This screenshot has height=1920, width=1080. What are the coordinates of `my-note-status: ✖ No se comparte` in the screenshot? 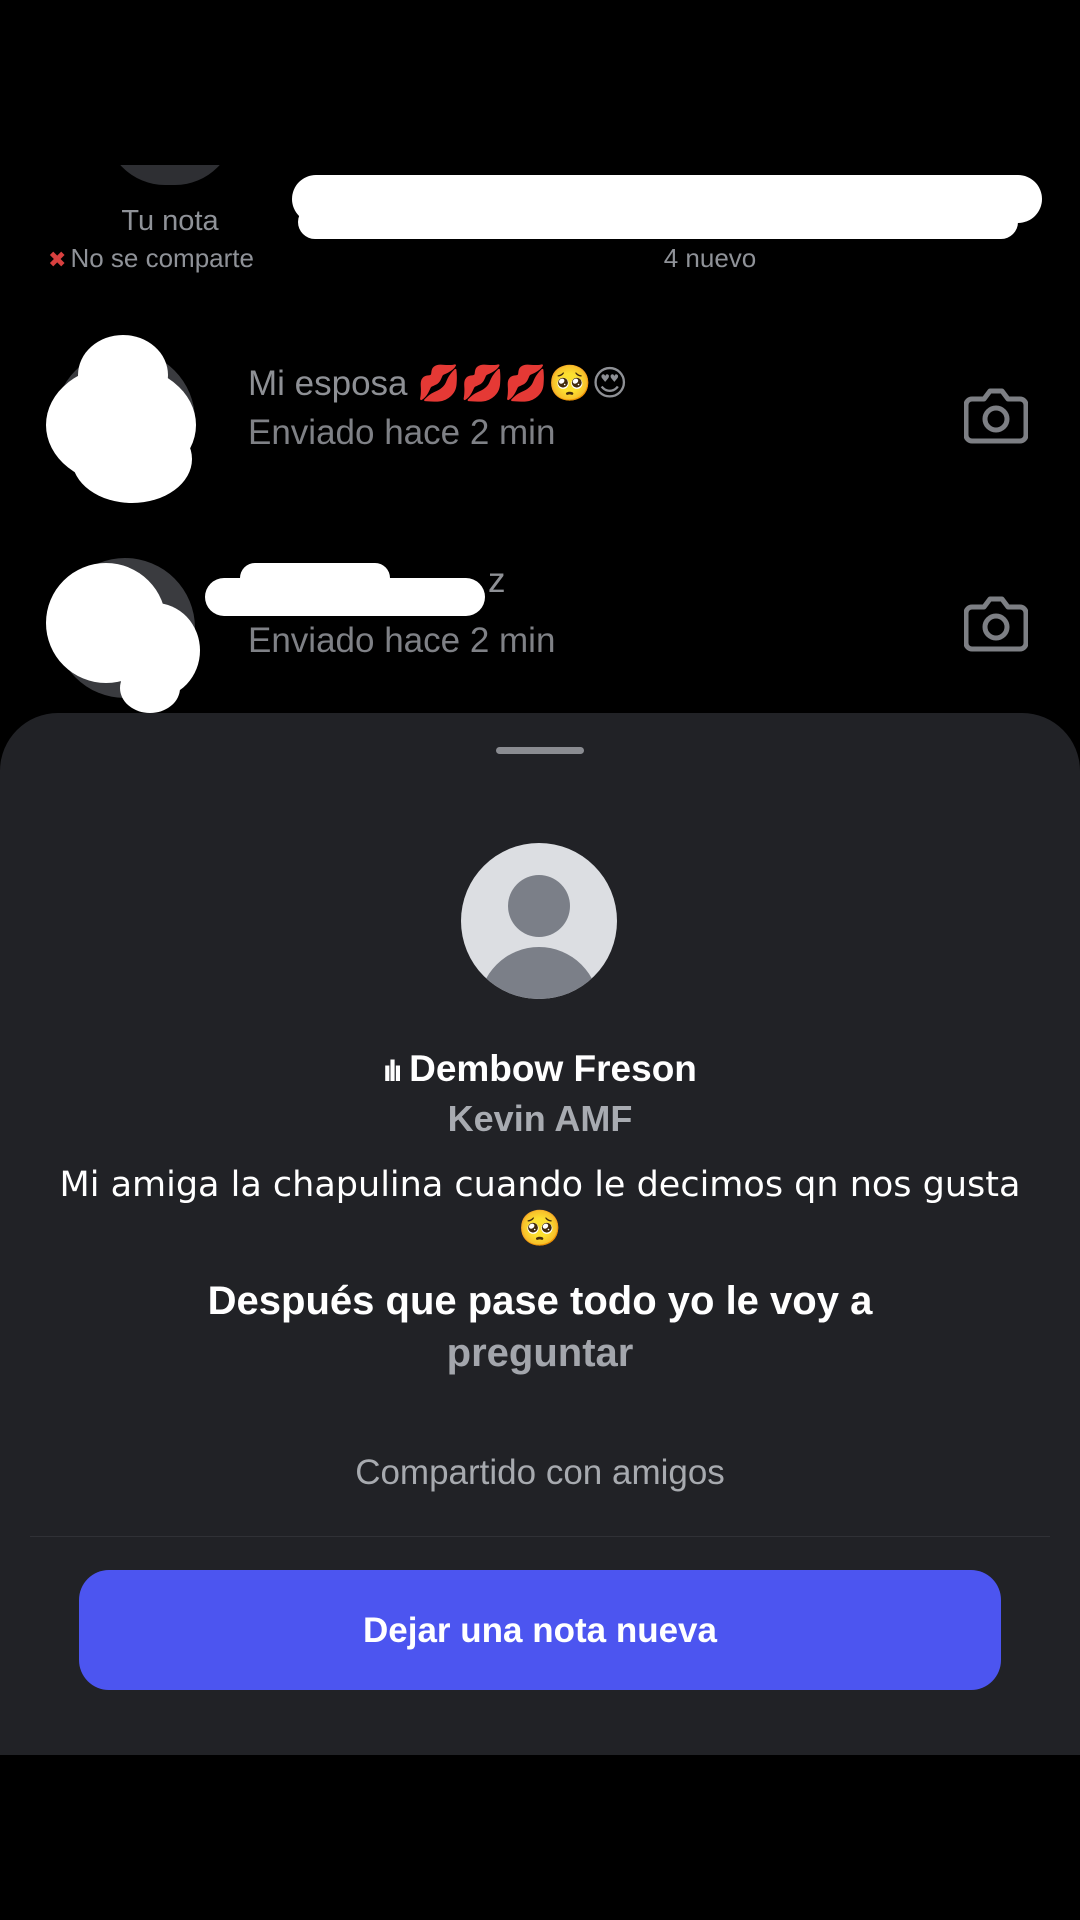 It's located at (151, 258).